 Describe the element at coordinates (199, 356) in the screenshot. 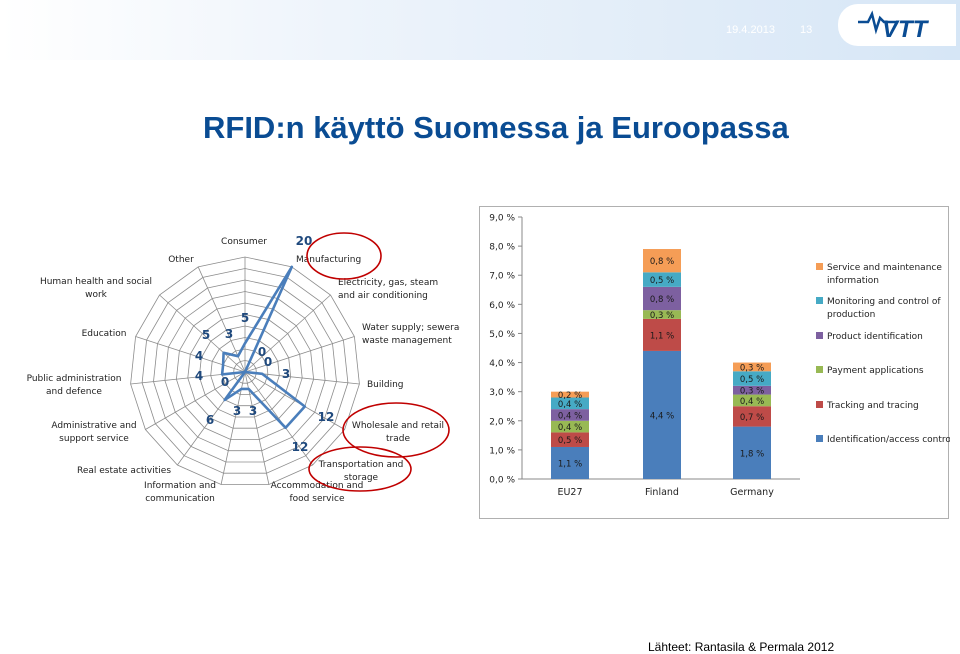

I see `radar-value-label-education: 4` at that location.